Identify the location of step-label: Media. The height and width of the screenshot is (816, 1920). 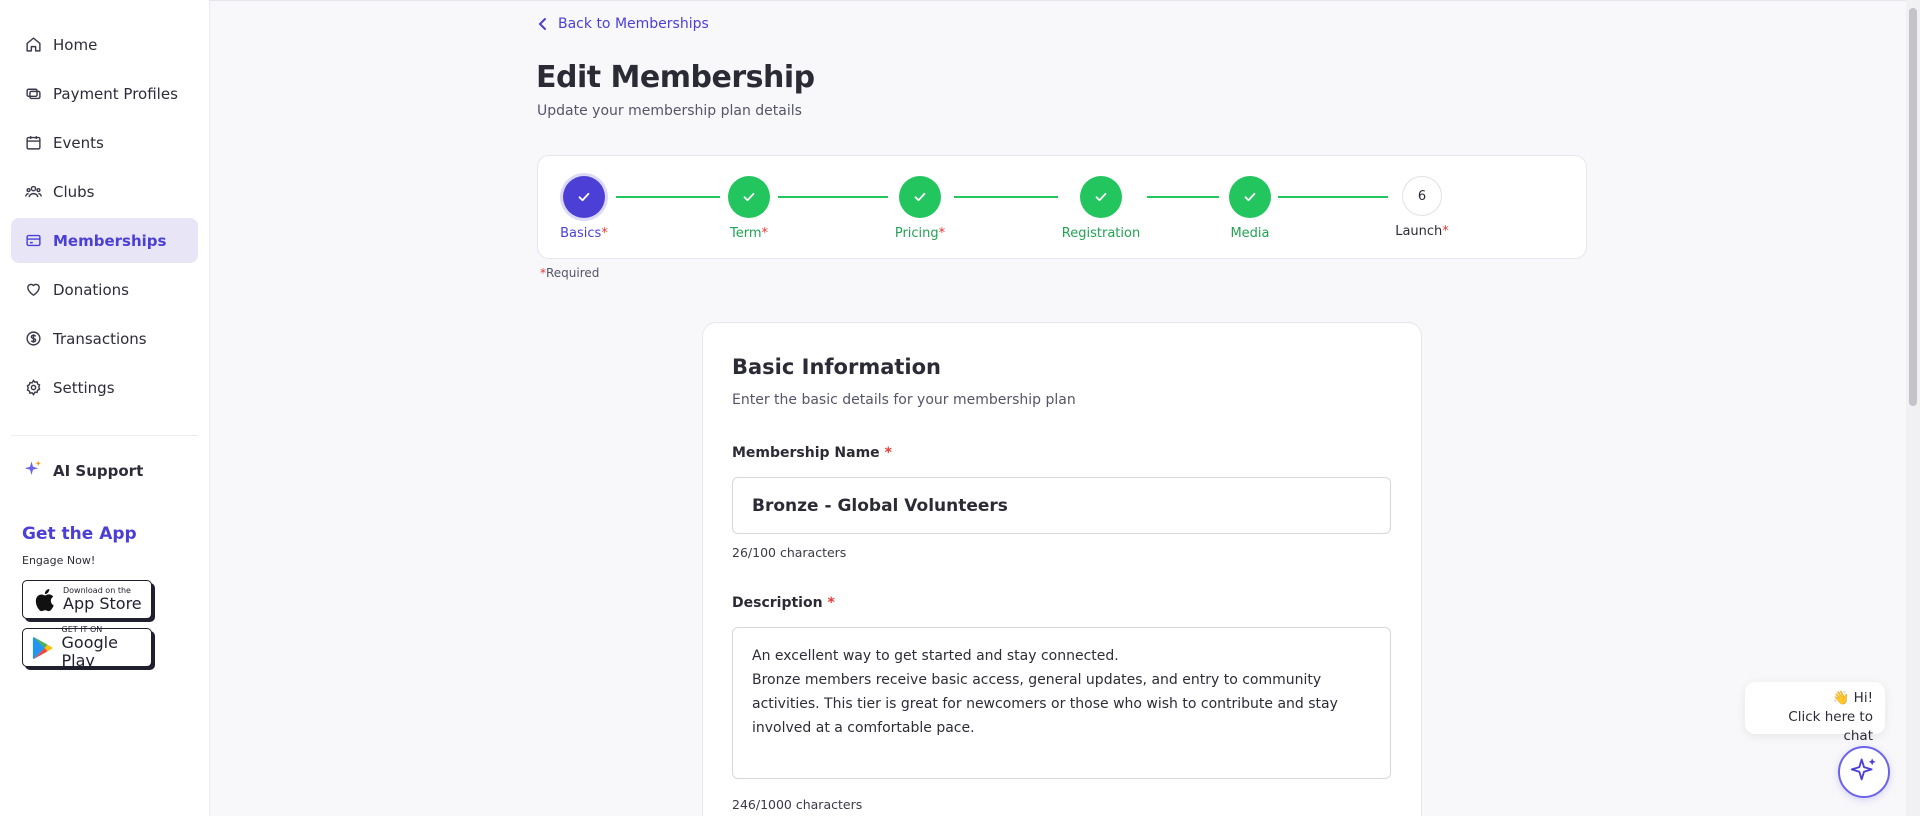
(1249, 233).